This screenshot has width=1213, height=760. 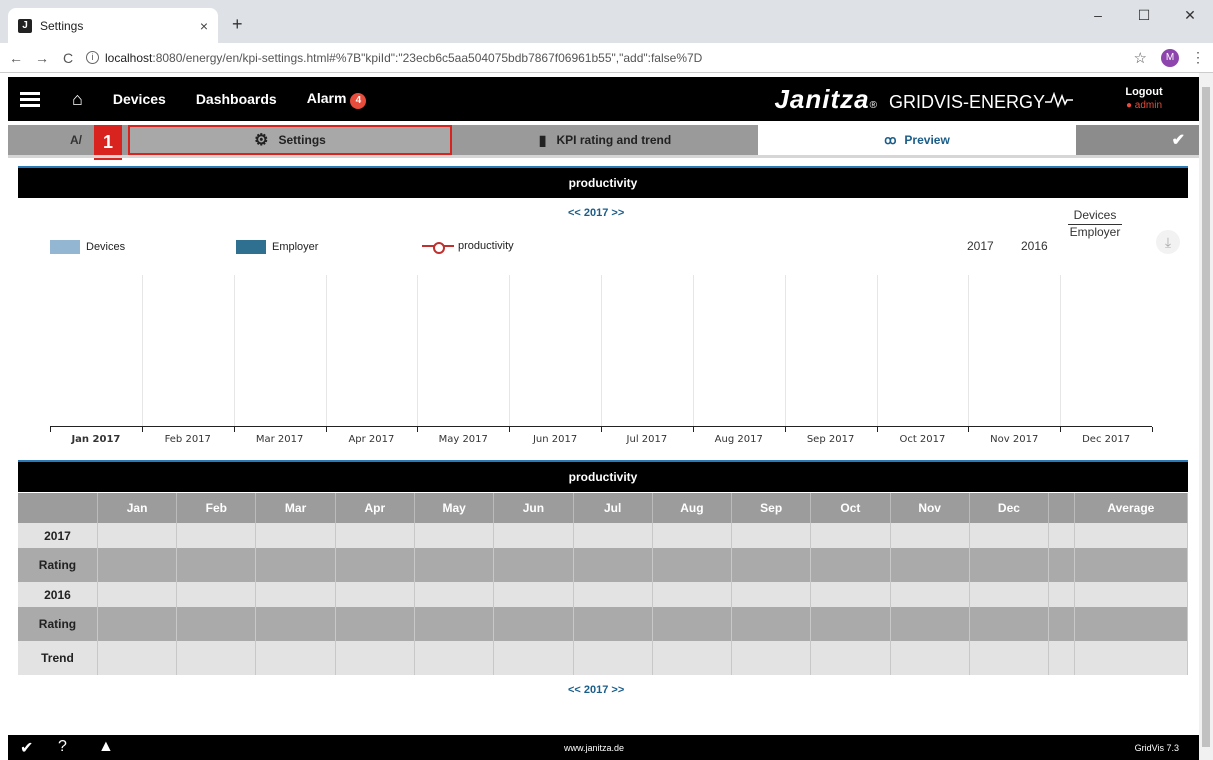 I want to click on legend-devices-swatch, so click(x=65, y=247).